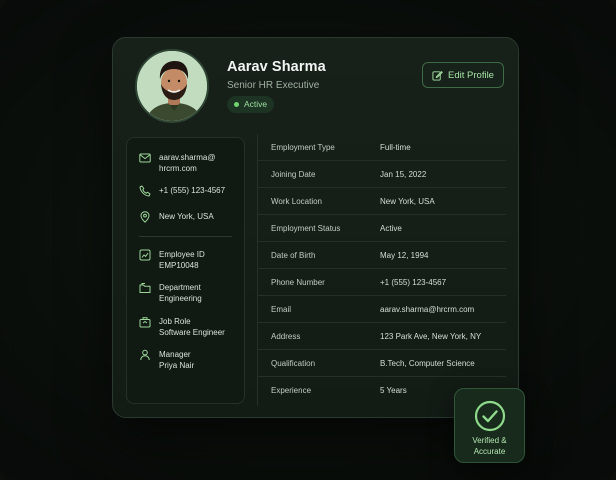 The height and width of the screenshot is (480, 616). What do you see at coordinates (179, 265) in the screenshot?
I see `employee-id-value: EMP10048` at bounding box center [179, 265].